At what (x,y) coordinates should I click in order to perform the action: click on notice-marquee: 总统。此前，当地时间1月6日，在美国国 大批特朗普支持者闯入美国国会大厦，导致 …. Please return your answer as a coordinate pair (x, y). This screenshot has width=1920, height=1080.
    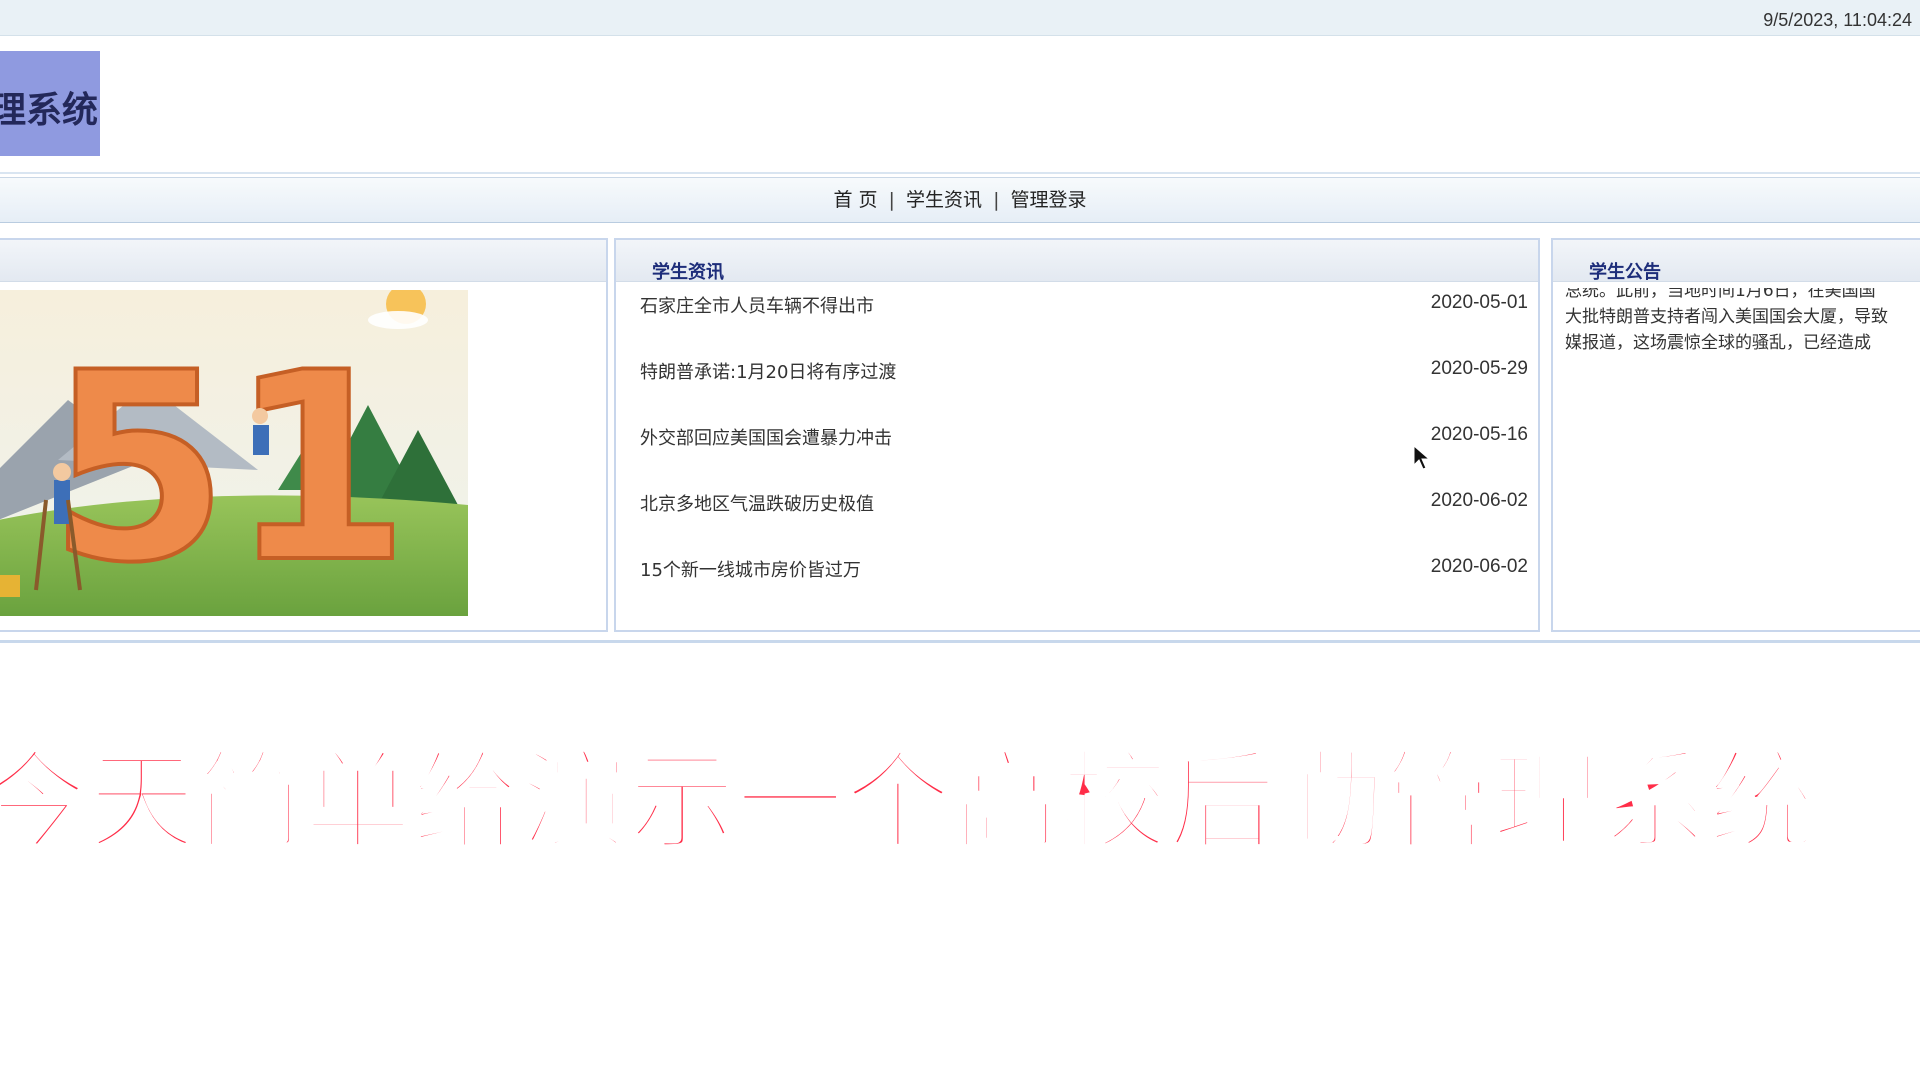
    Looking at the image, I should click on (1742, 328).